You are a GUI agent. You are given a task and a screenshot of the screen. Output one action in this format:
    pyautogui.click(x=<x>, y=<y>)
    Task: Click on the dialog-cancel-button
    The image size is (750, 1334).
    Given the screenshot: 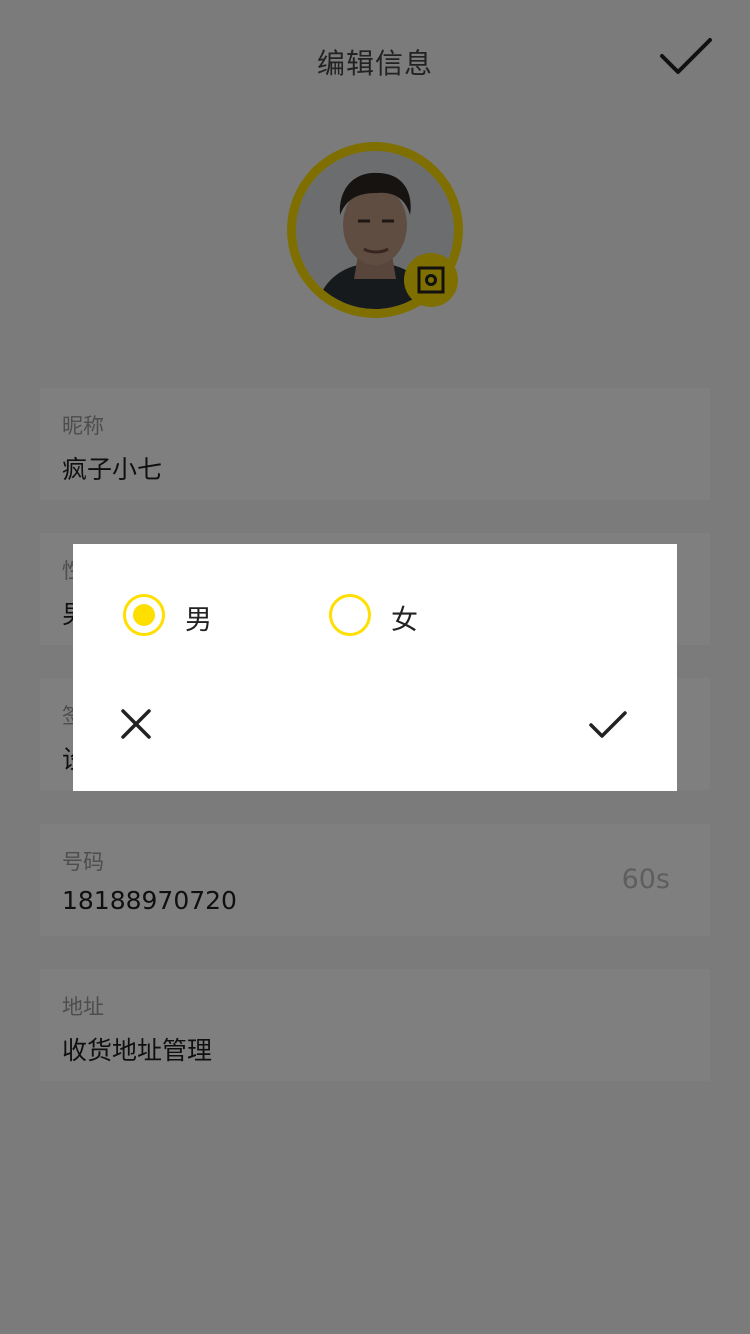 What is the action you would take?
    pyautogui.click(x=136, y=724)
    